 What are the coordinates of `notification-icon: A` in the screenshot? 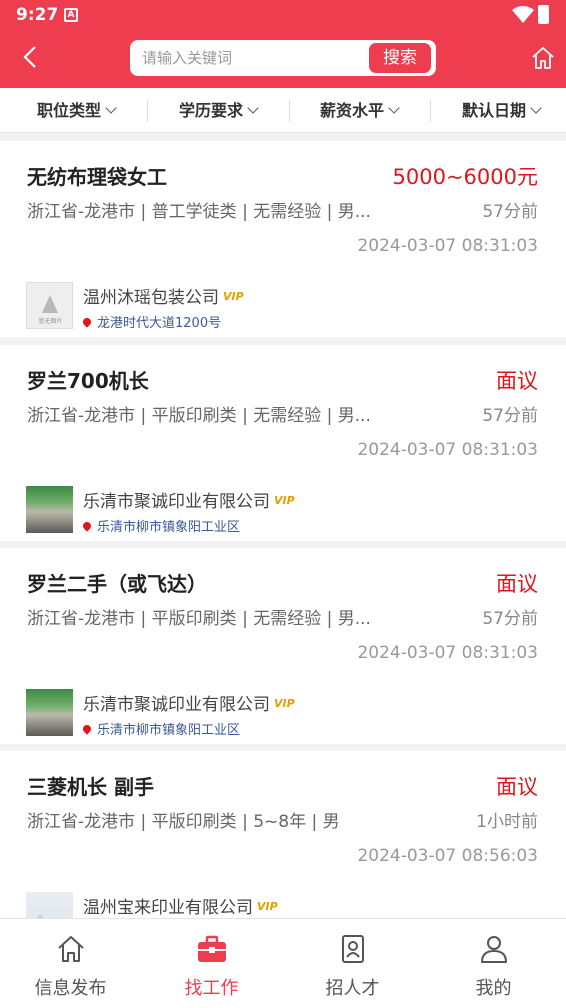 It's located at (71, 15).